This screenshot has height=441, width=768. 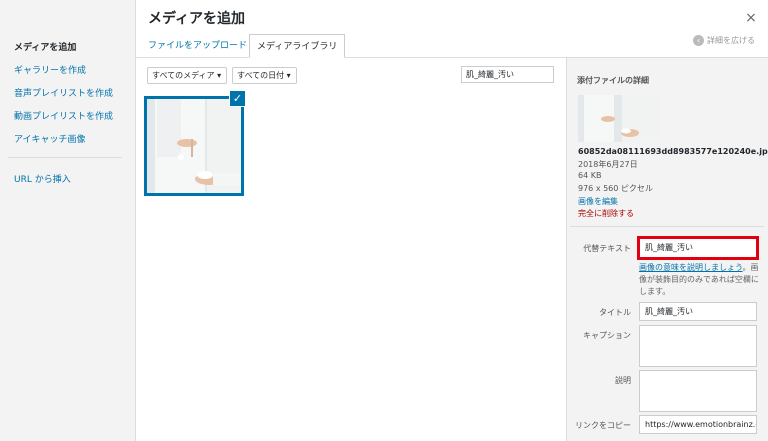 I want to click on alt-text-input: 肌_綺麗_汚い, so click(x=698, y=248).